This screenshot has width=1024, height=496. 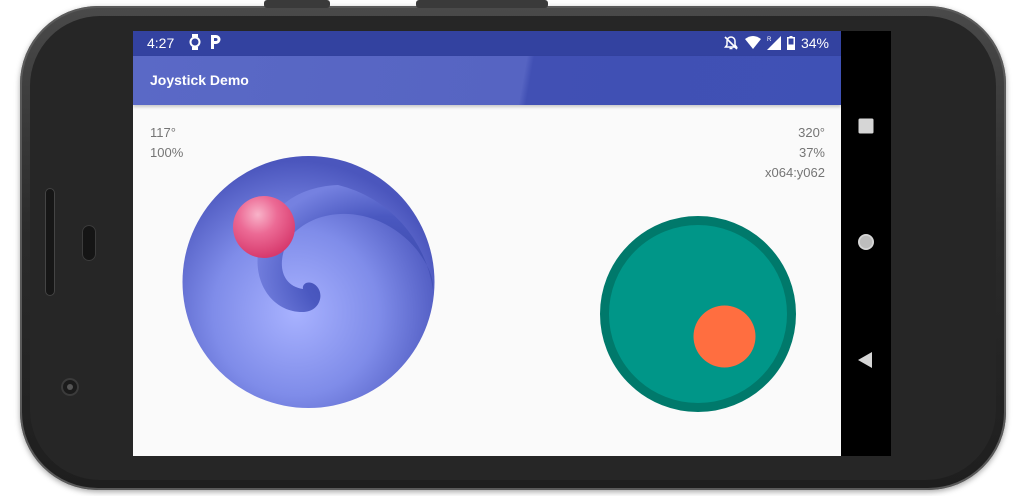 What do you see at coordinates (487, 80) in the screenshot?
I see `app-bar: Joystick Demo` at bounding box center [487, 80].